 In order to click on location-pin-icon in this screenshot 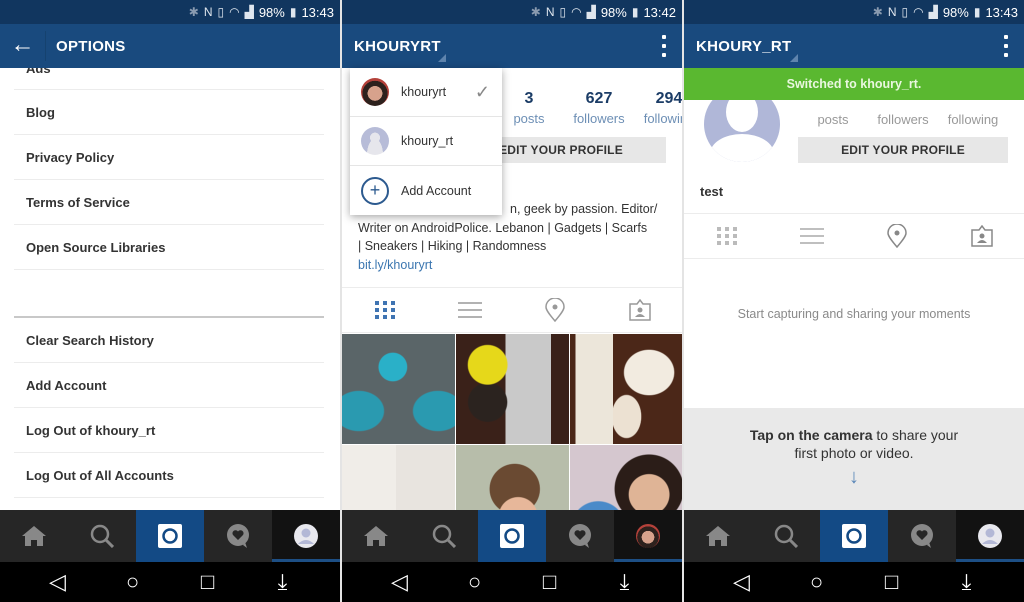, I will do `click(896, 236)`.